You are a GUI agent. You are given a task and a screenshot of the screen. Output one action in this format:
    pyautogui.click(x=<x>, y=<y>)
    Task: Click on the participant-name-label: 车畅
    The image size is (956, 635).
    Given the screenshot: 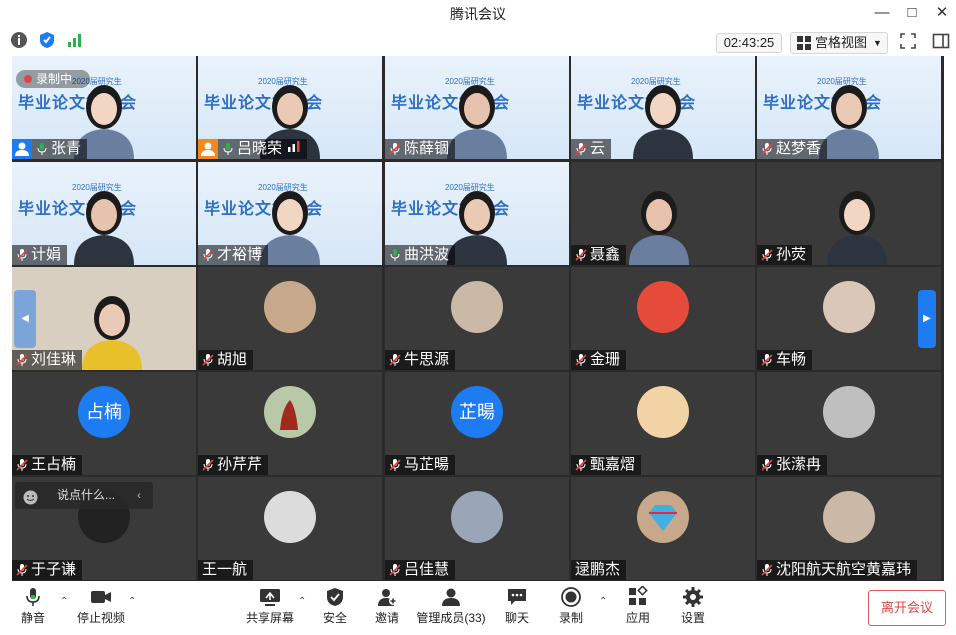 What is the action you would take?
    pyautogui.click(x=785, y=360)
    